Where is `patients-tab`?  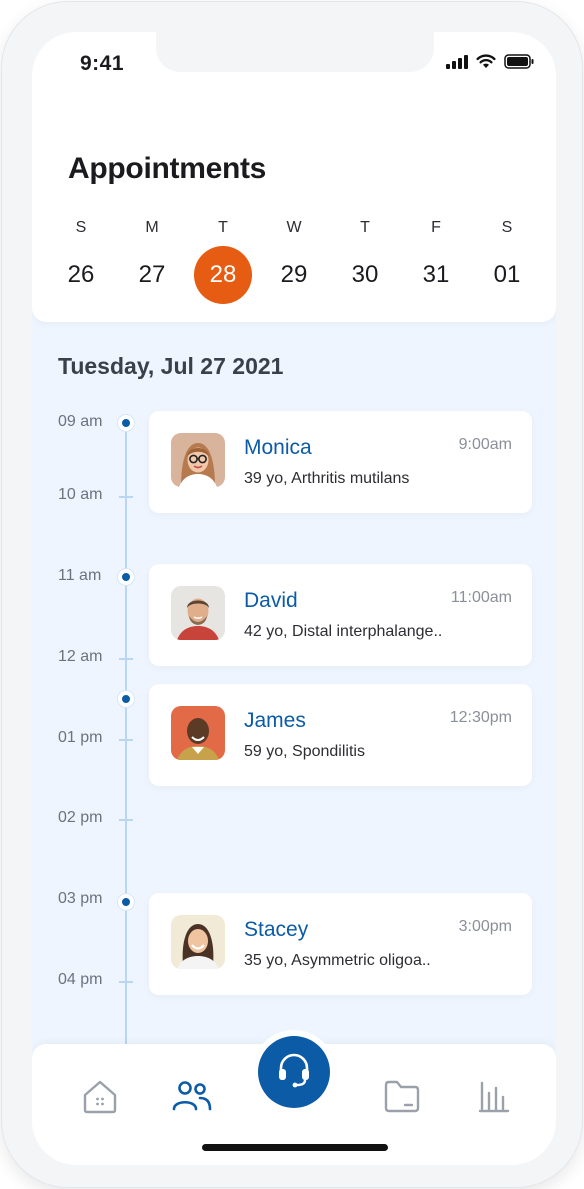 patients-tab is located at coordinates (192, 1098).